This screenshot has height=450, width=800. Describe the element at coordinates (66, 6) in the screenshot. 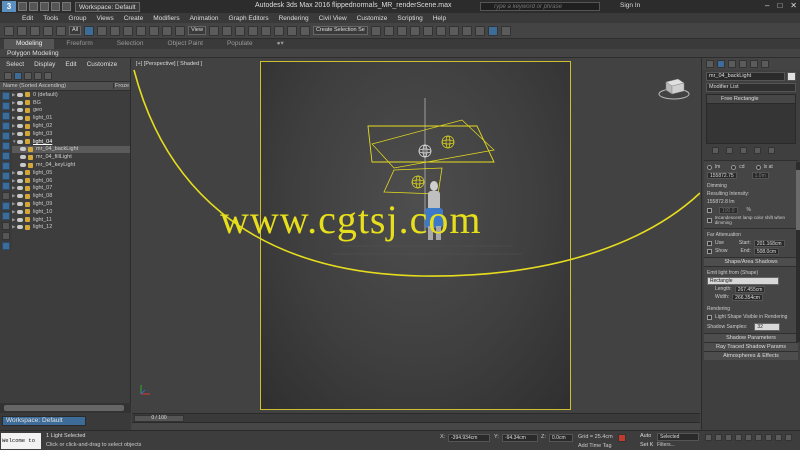

I see `redo-icon` at that location.